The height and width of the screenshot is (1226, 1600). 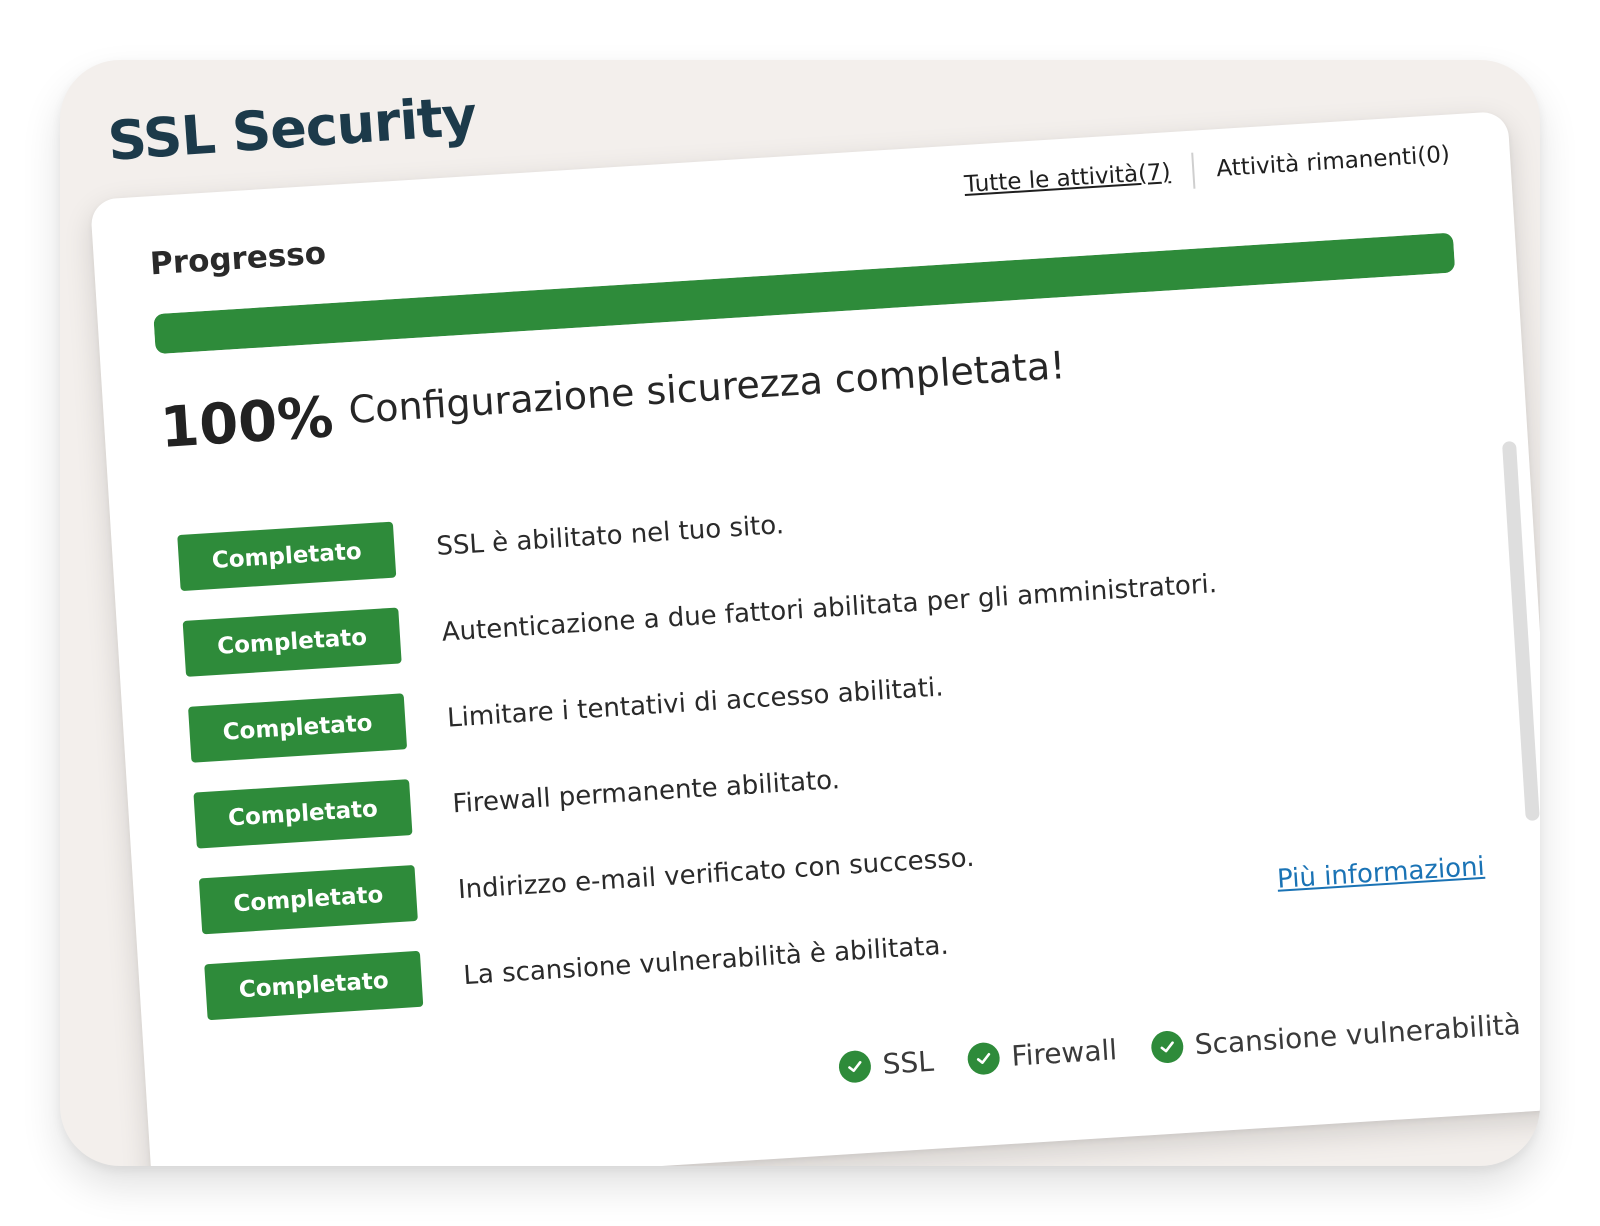 I want to click on task-text: Firewall permanente abilitato., so click(x=646, y=792).